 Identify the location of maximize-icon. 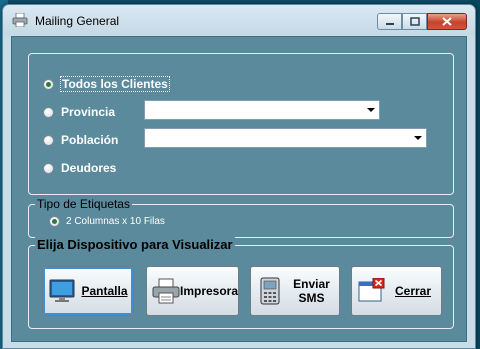
(414, 21).